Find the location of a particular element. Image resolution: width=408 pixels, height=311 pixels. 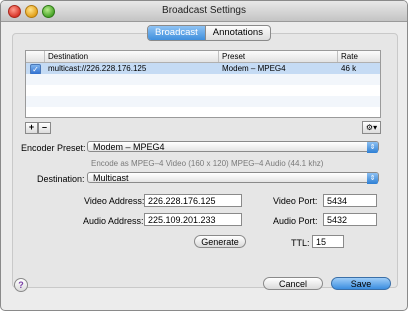

enabled-checkbox: ✓ is located at coordinates (35, 69).